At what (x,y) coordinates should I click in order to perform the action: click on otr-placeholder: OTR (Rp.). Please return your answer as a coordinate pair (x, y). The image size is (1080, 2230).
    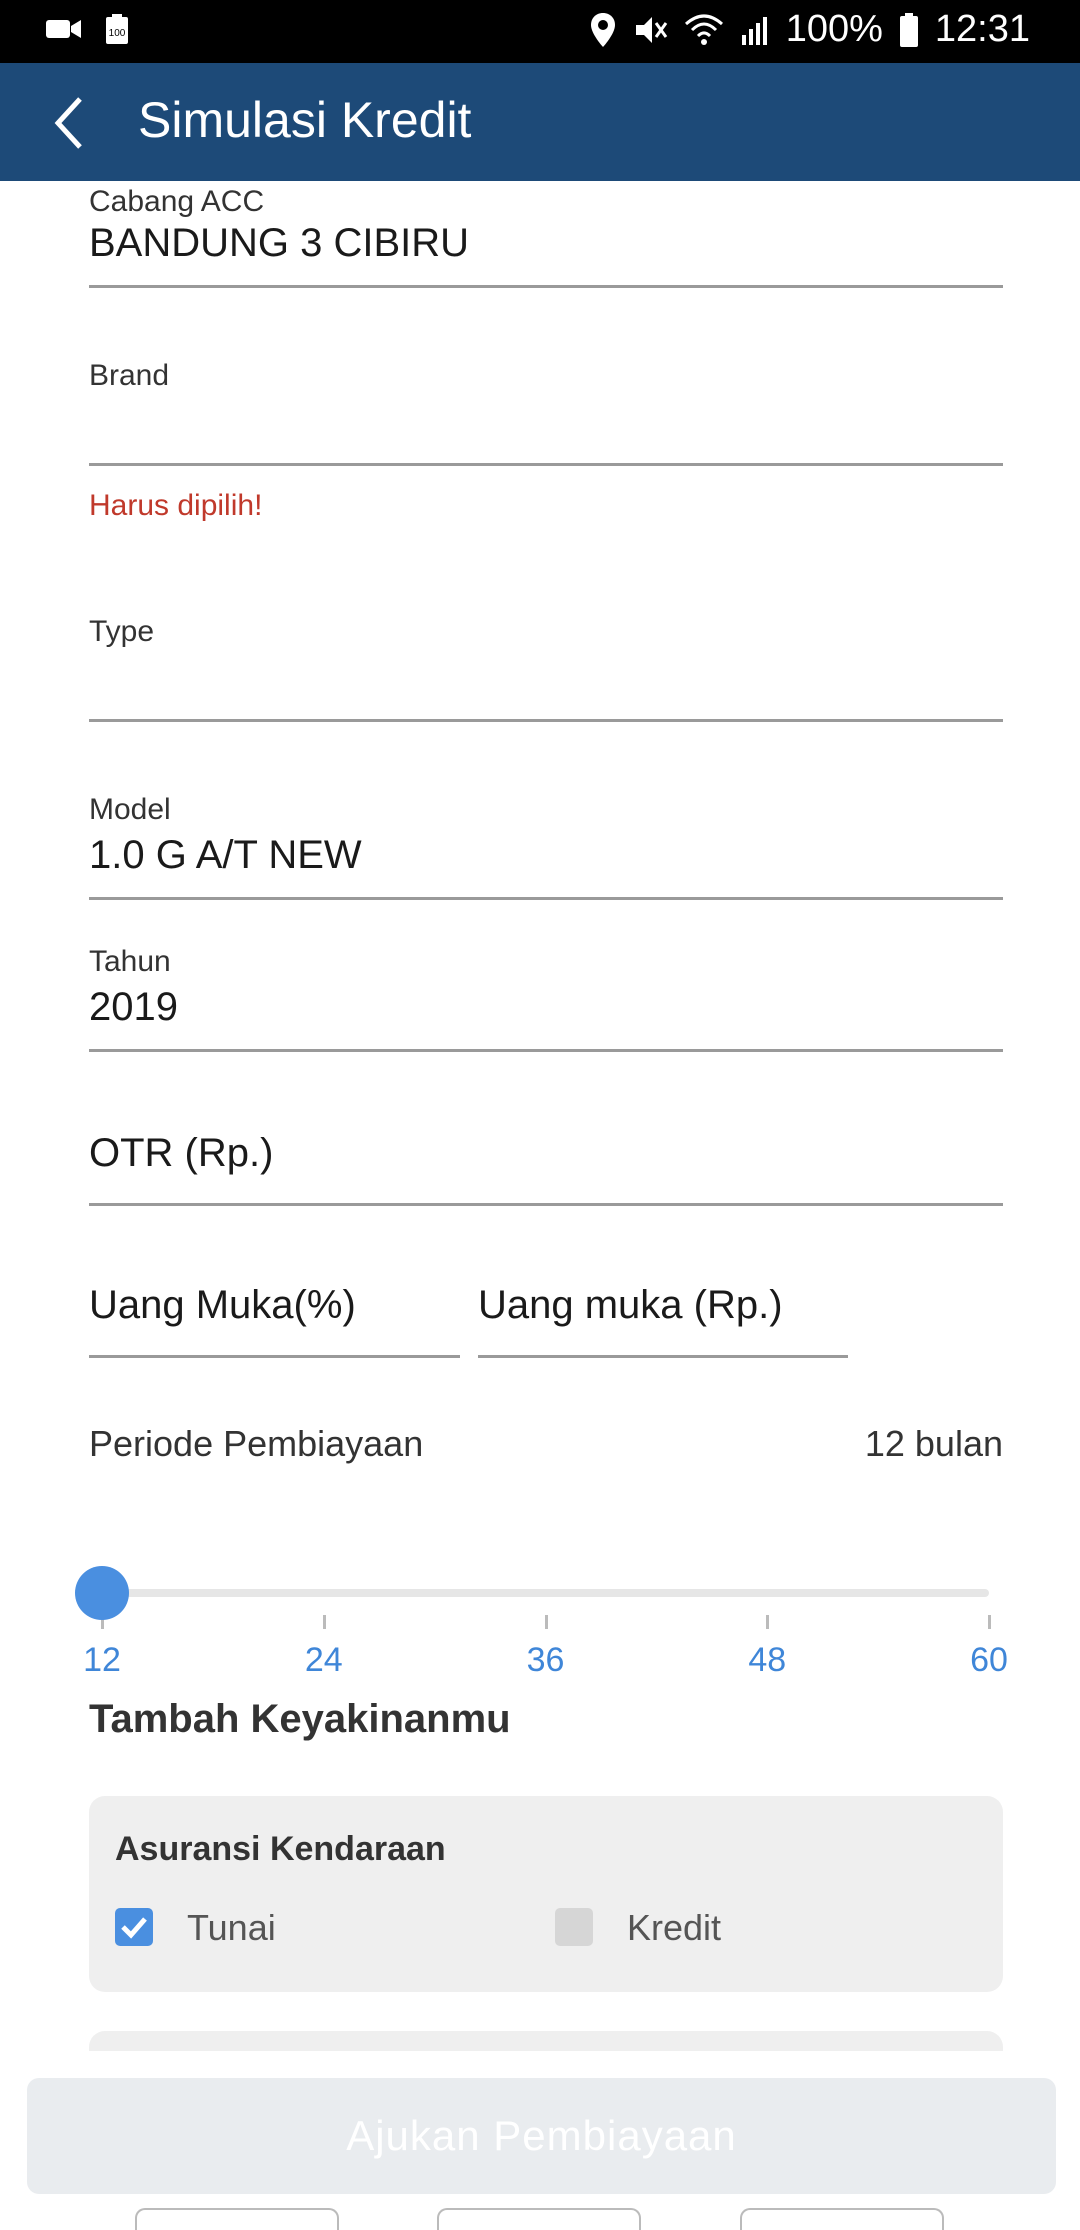
    Looking at the image, I should click on (181, 1153).